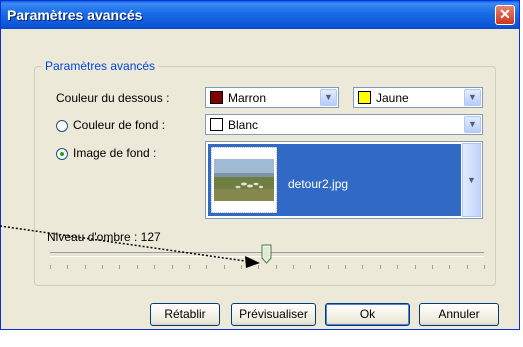  I want to click on ok-button: Ok, so click(367, 314).